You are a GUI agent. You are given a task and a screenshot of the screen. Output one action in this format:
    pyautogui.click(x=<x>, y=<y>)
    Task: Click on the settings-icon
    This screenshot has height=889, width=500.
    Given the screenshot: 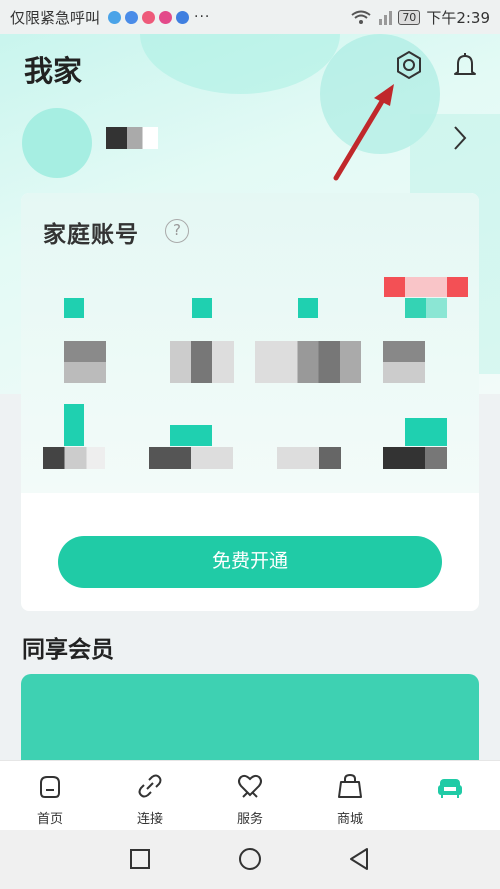 What is the action you would take?
    pyautogui.click(x=409, y=65)
    